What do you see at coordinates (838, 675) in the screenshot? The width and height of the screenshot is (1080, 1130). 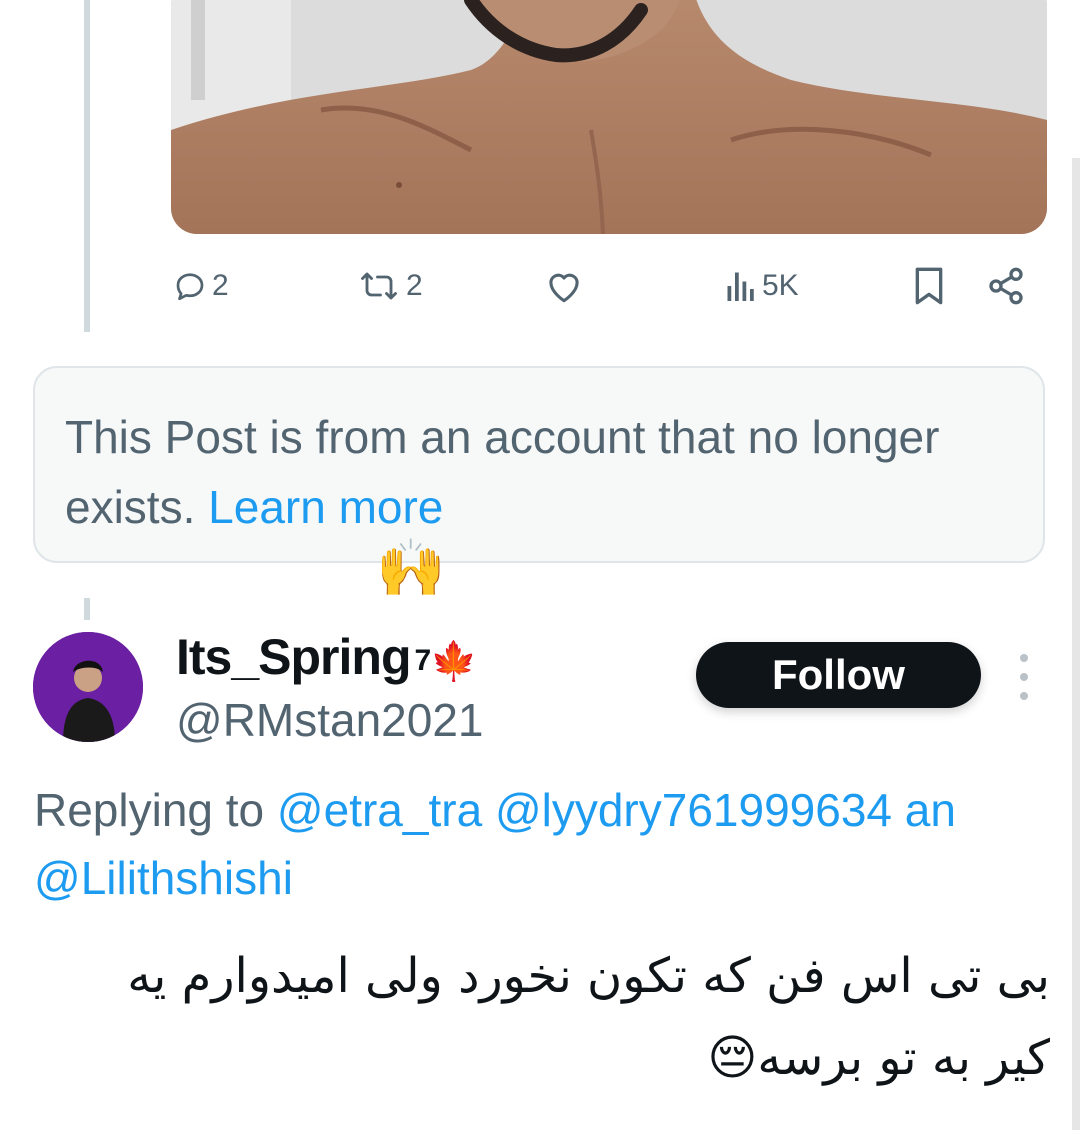 I see `follow-button: Follow` at bounding box center [838, 675].